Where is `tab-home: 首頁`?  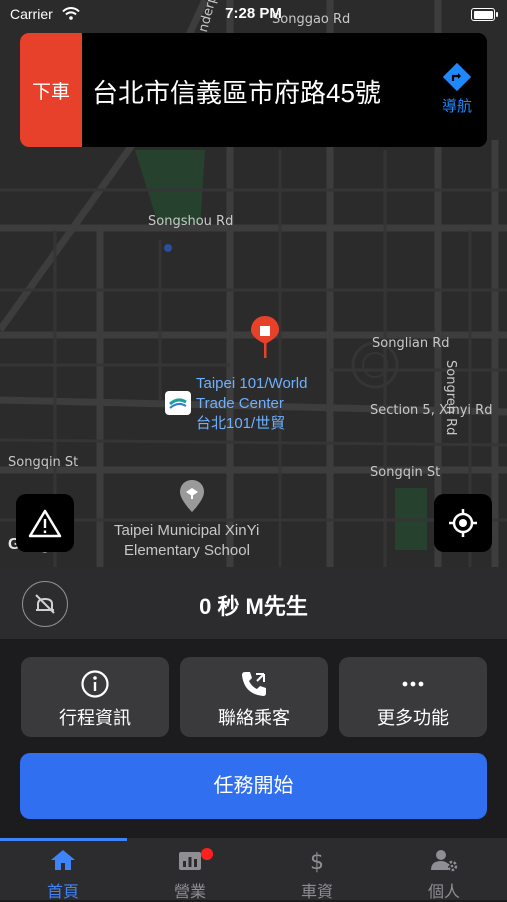 tab-home: 首頁 is located at coordinates (63, 869).